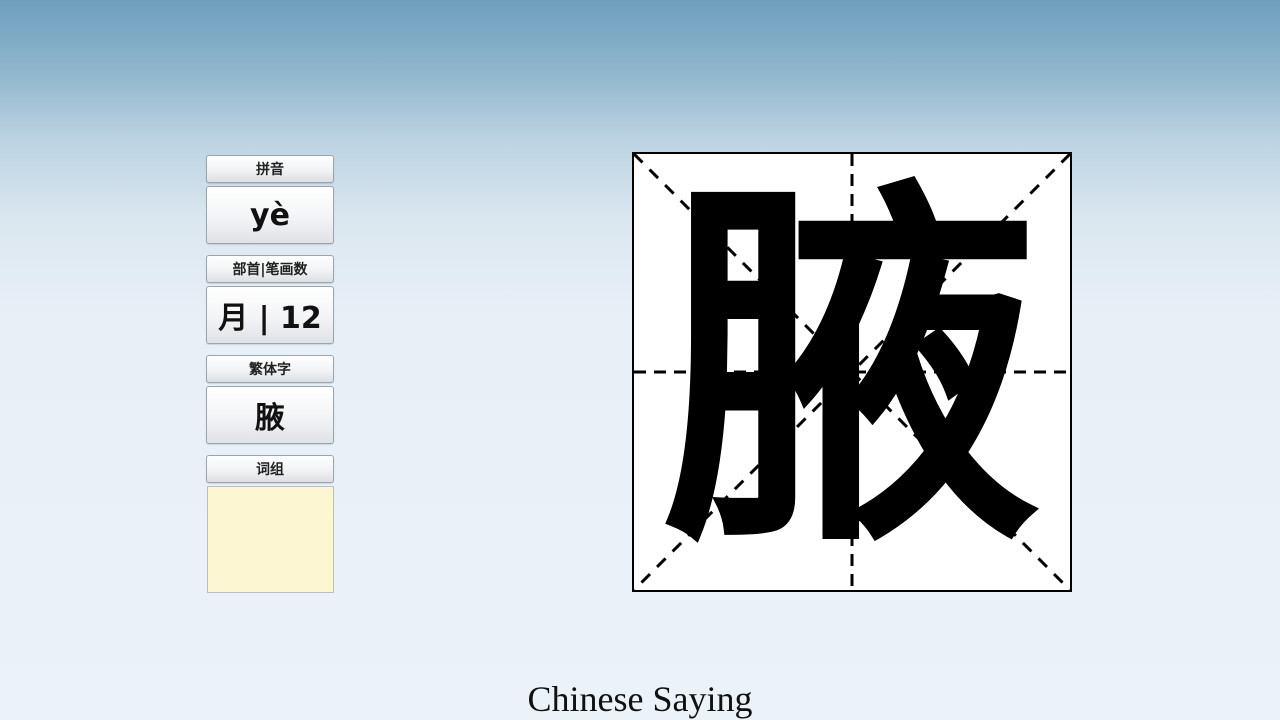 The width and height of the screenshot is (1280, 720). Describe the element at coordinates (270, 315) in the screenshot. I see `radical-strokes-value-box: 月 | 12` at that location.